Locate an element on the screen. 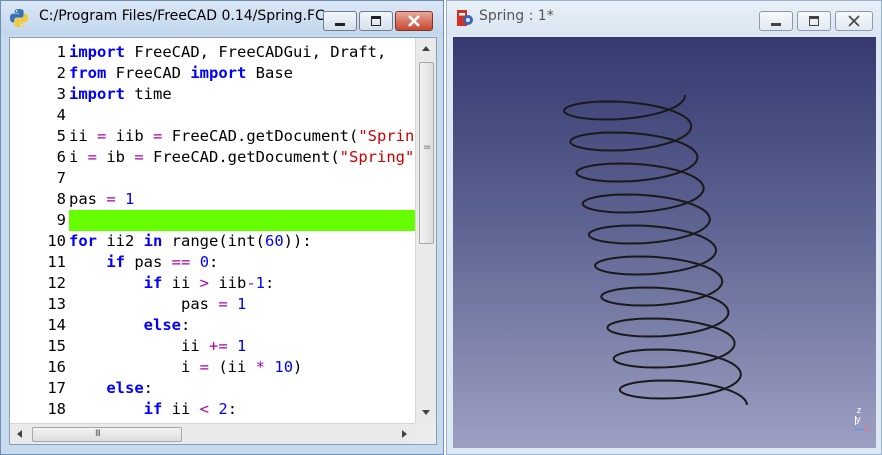 This screenshot has height=455, width=882. view-minimize-button is located at coordinates (776, 21).